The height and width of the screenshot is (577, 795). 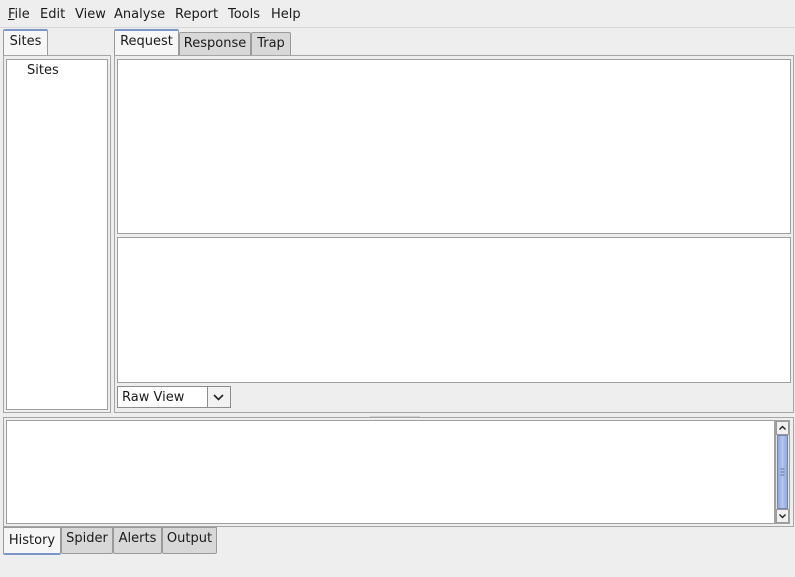 What do you see at coordinates (189, 540) in the screenshot?
I see `tab-output: Output` at bounding box center [189, 540].